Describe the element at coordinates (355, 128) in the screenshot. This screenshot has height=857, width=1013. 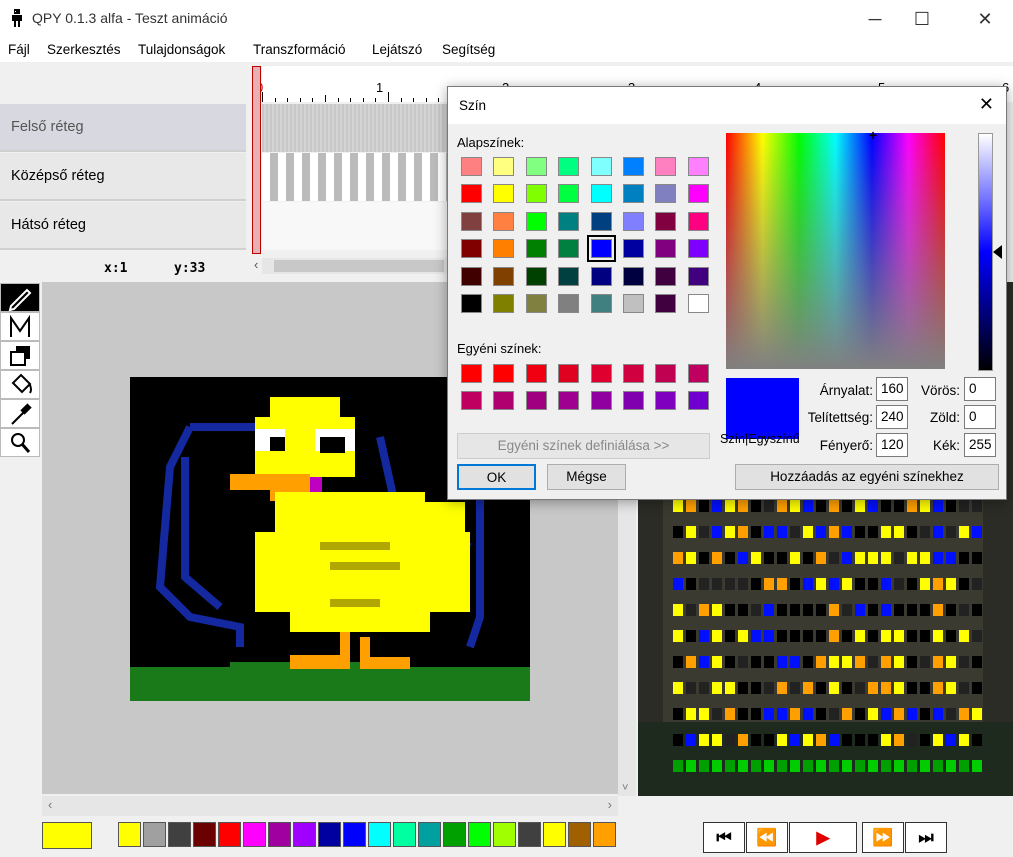
I see `frame-strip-top` at that location.